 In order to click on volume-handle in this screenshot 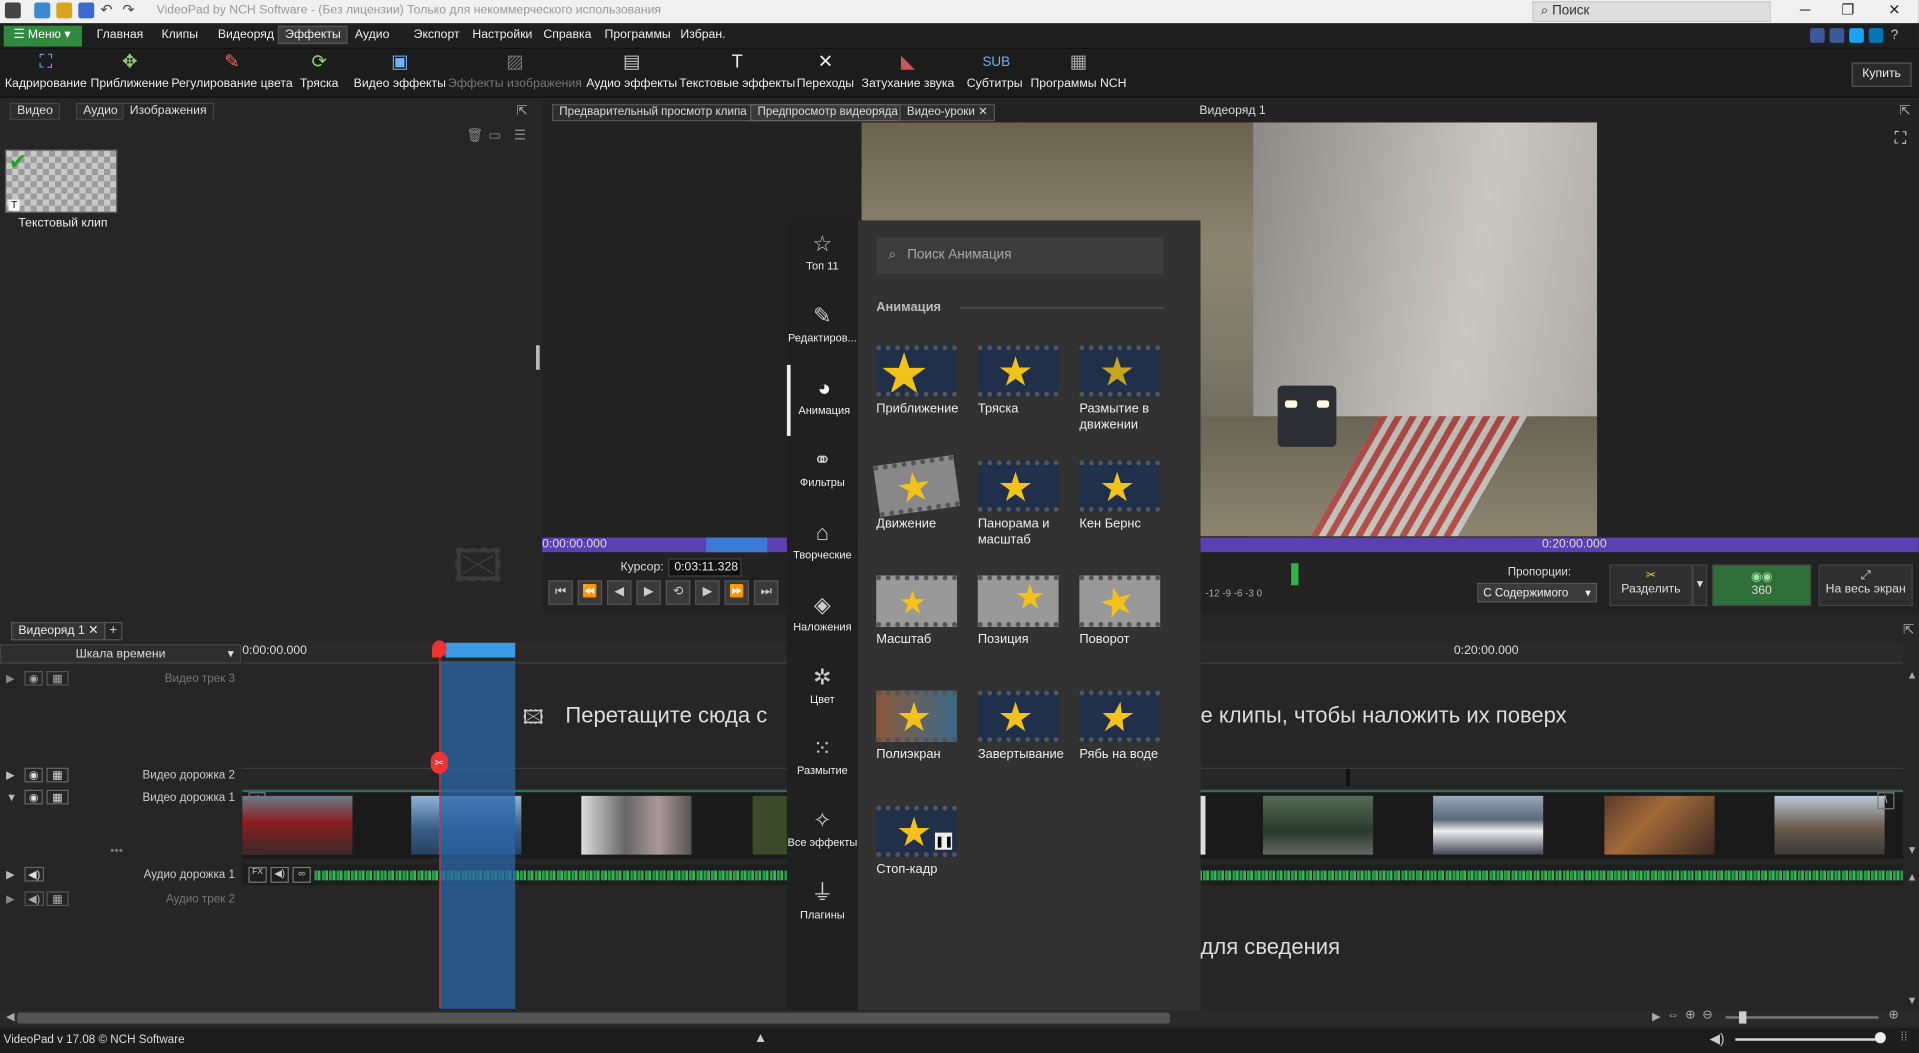, I will do `click(1880, 1038)`.